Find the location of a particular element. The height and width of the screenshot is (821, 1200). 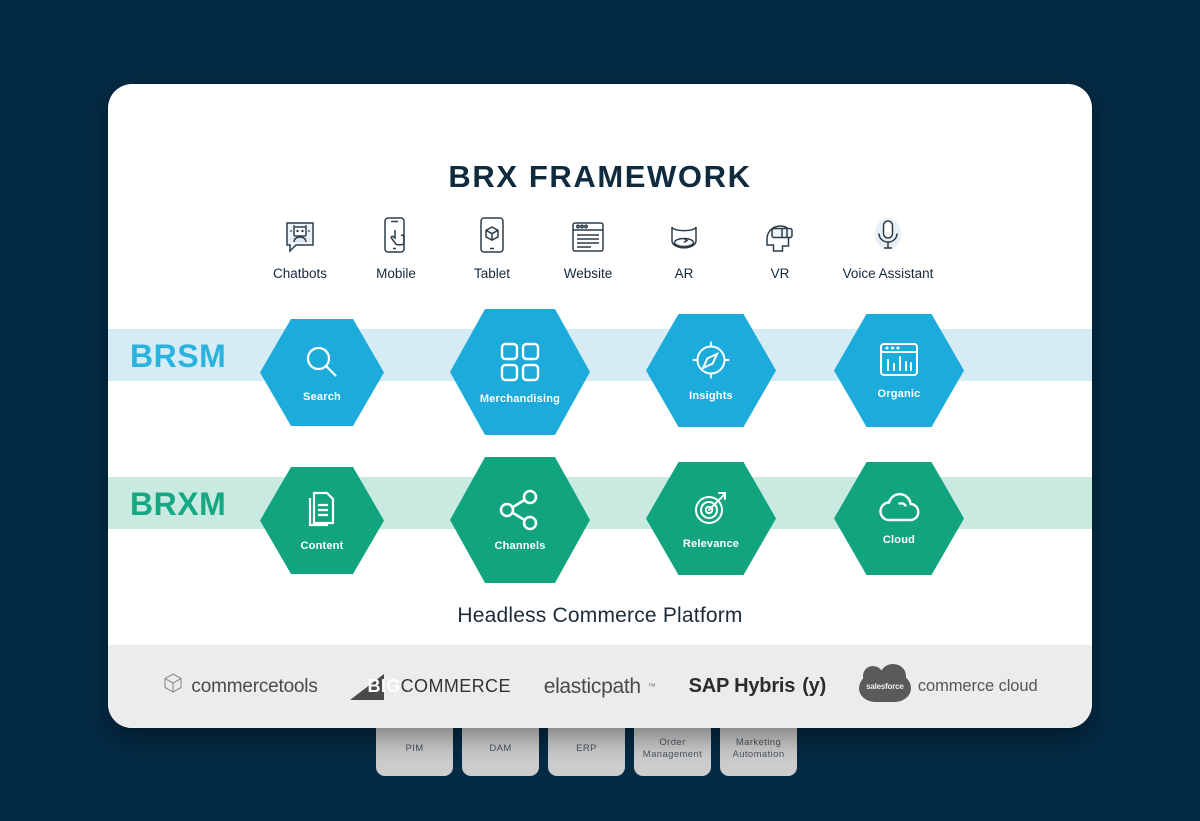

bottom-system-label: PIM is located at coordinates (414, 749).